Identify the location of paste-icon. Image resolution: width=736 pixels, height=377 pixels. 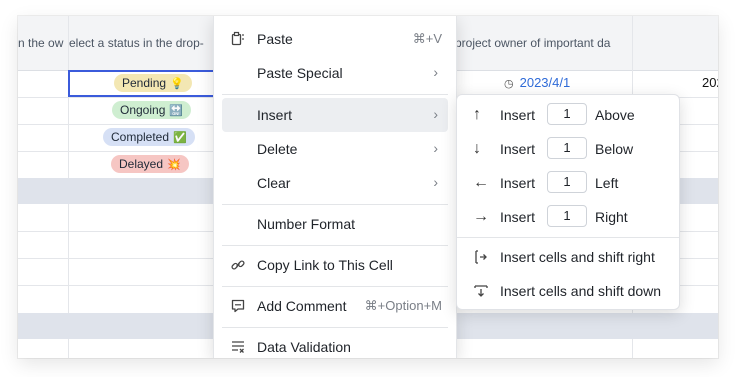
(238, 39).